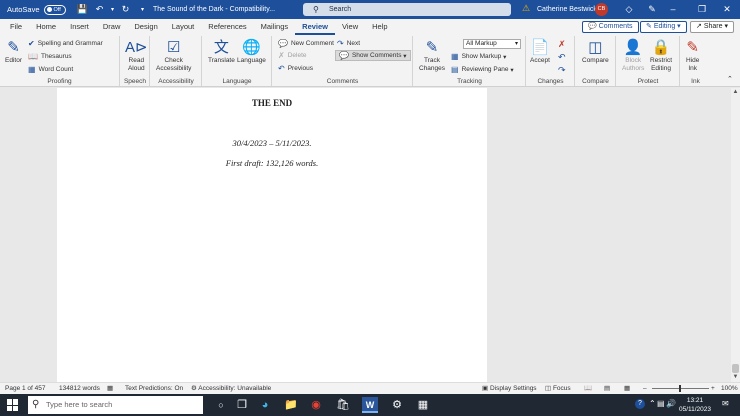  Describe the element at coordinates (32, 69) in the screenshot. I see `word-count-icon: ▦` at that location.